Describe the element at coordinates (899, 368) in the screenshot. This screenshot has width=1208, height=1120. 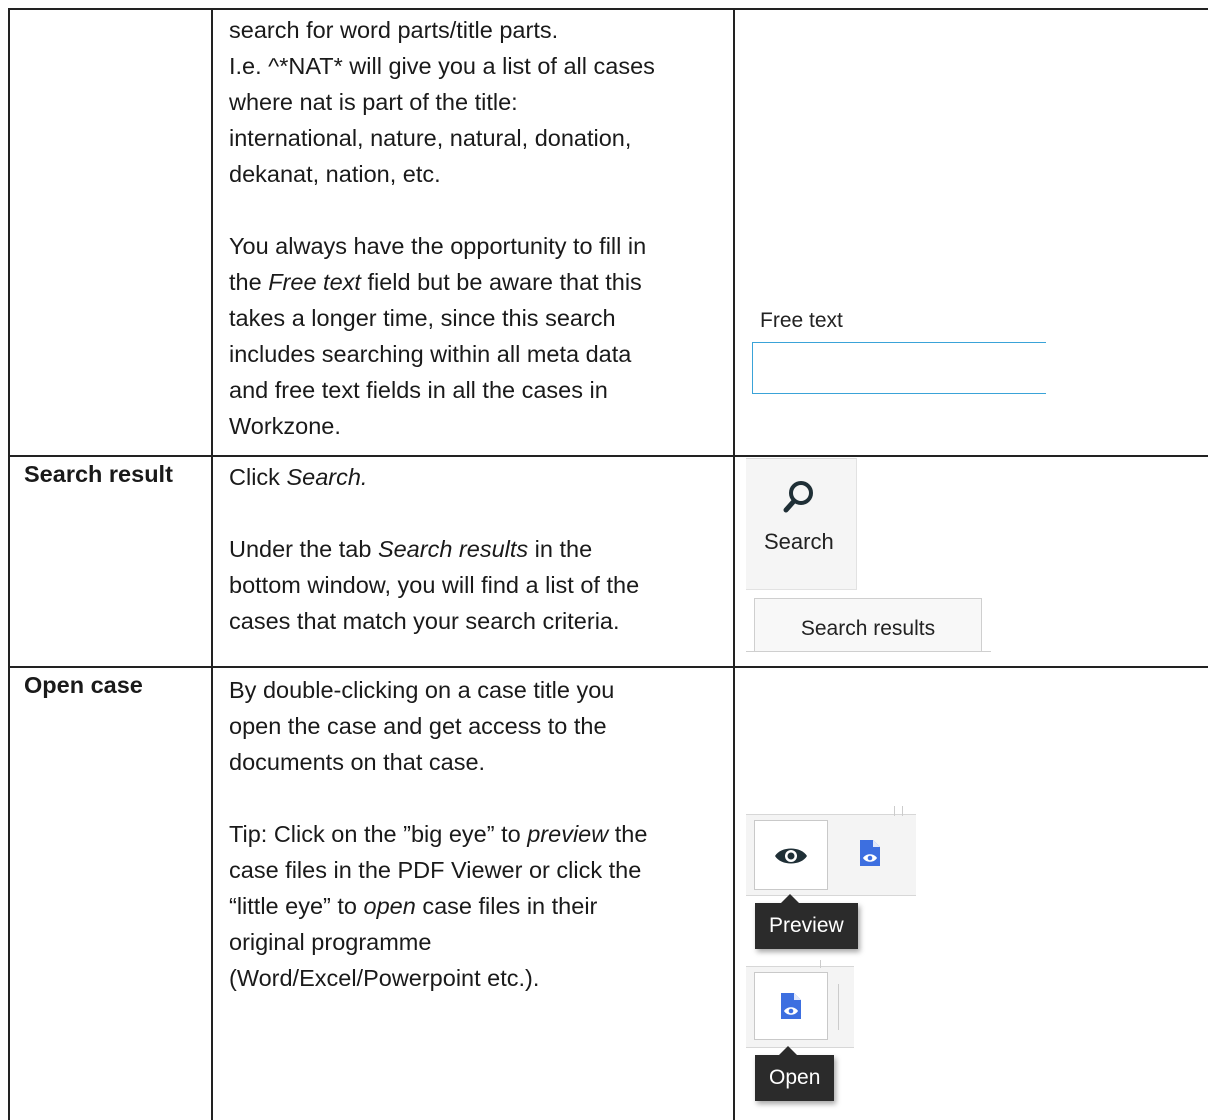
I see `free-text-input` at that location.